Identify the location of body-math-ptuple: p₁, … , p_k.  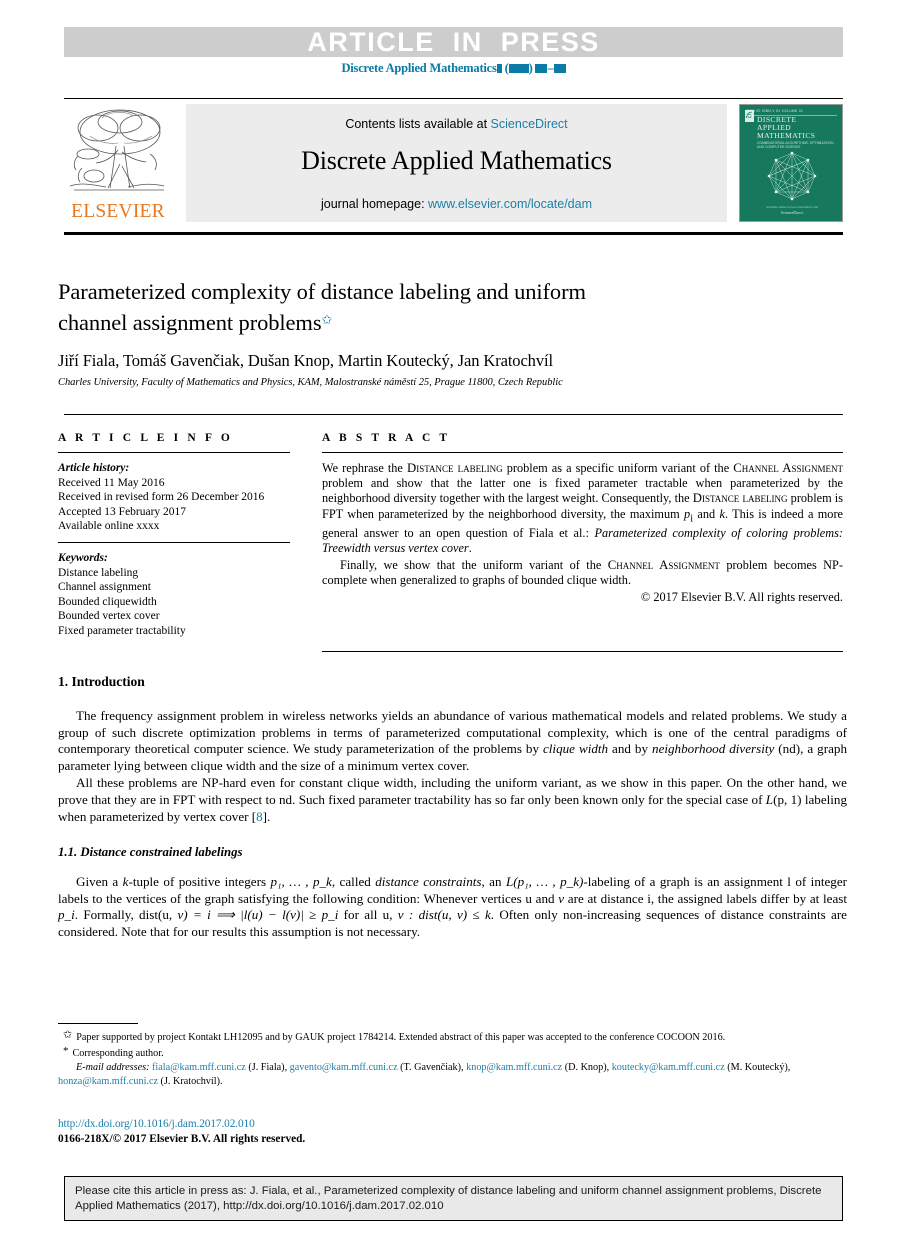
(301, 882).